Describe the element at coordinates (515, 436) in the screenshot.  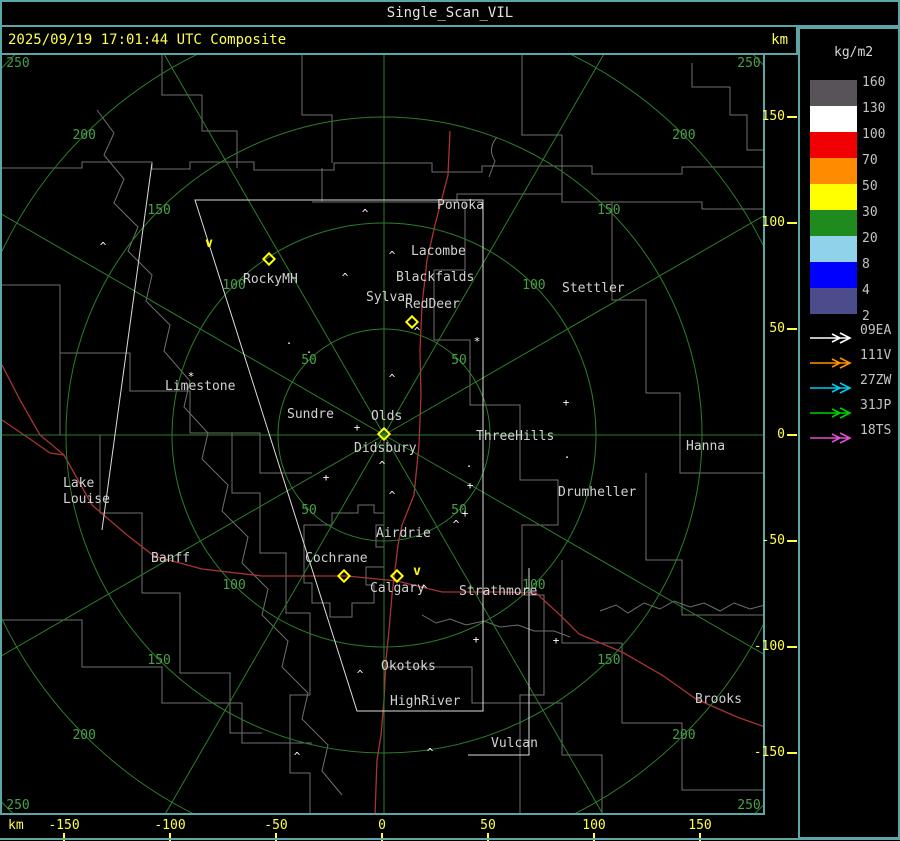
I see `city-label: ThreeHills` at that location.